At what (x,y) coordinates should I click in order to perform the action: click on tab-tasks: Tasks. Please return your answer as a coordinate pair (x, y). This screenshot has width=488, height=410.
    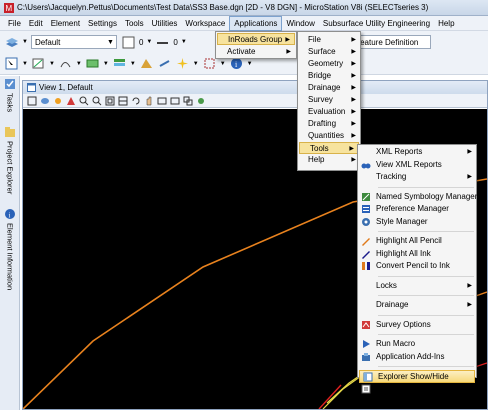
    Looking at the image, I should click on (10, 95).